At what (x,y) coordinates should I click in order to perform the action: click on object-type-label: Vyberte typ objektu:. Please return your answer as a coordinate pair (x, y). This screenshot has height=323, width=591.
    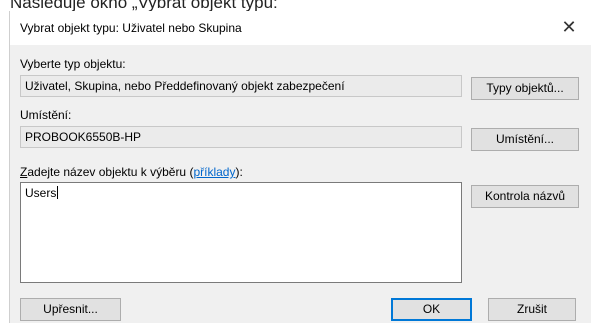
    Looking at the image, I should click on (73, 64).